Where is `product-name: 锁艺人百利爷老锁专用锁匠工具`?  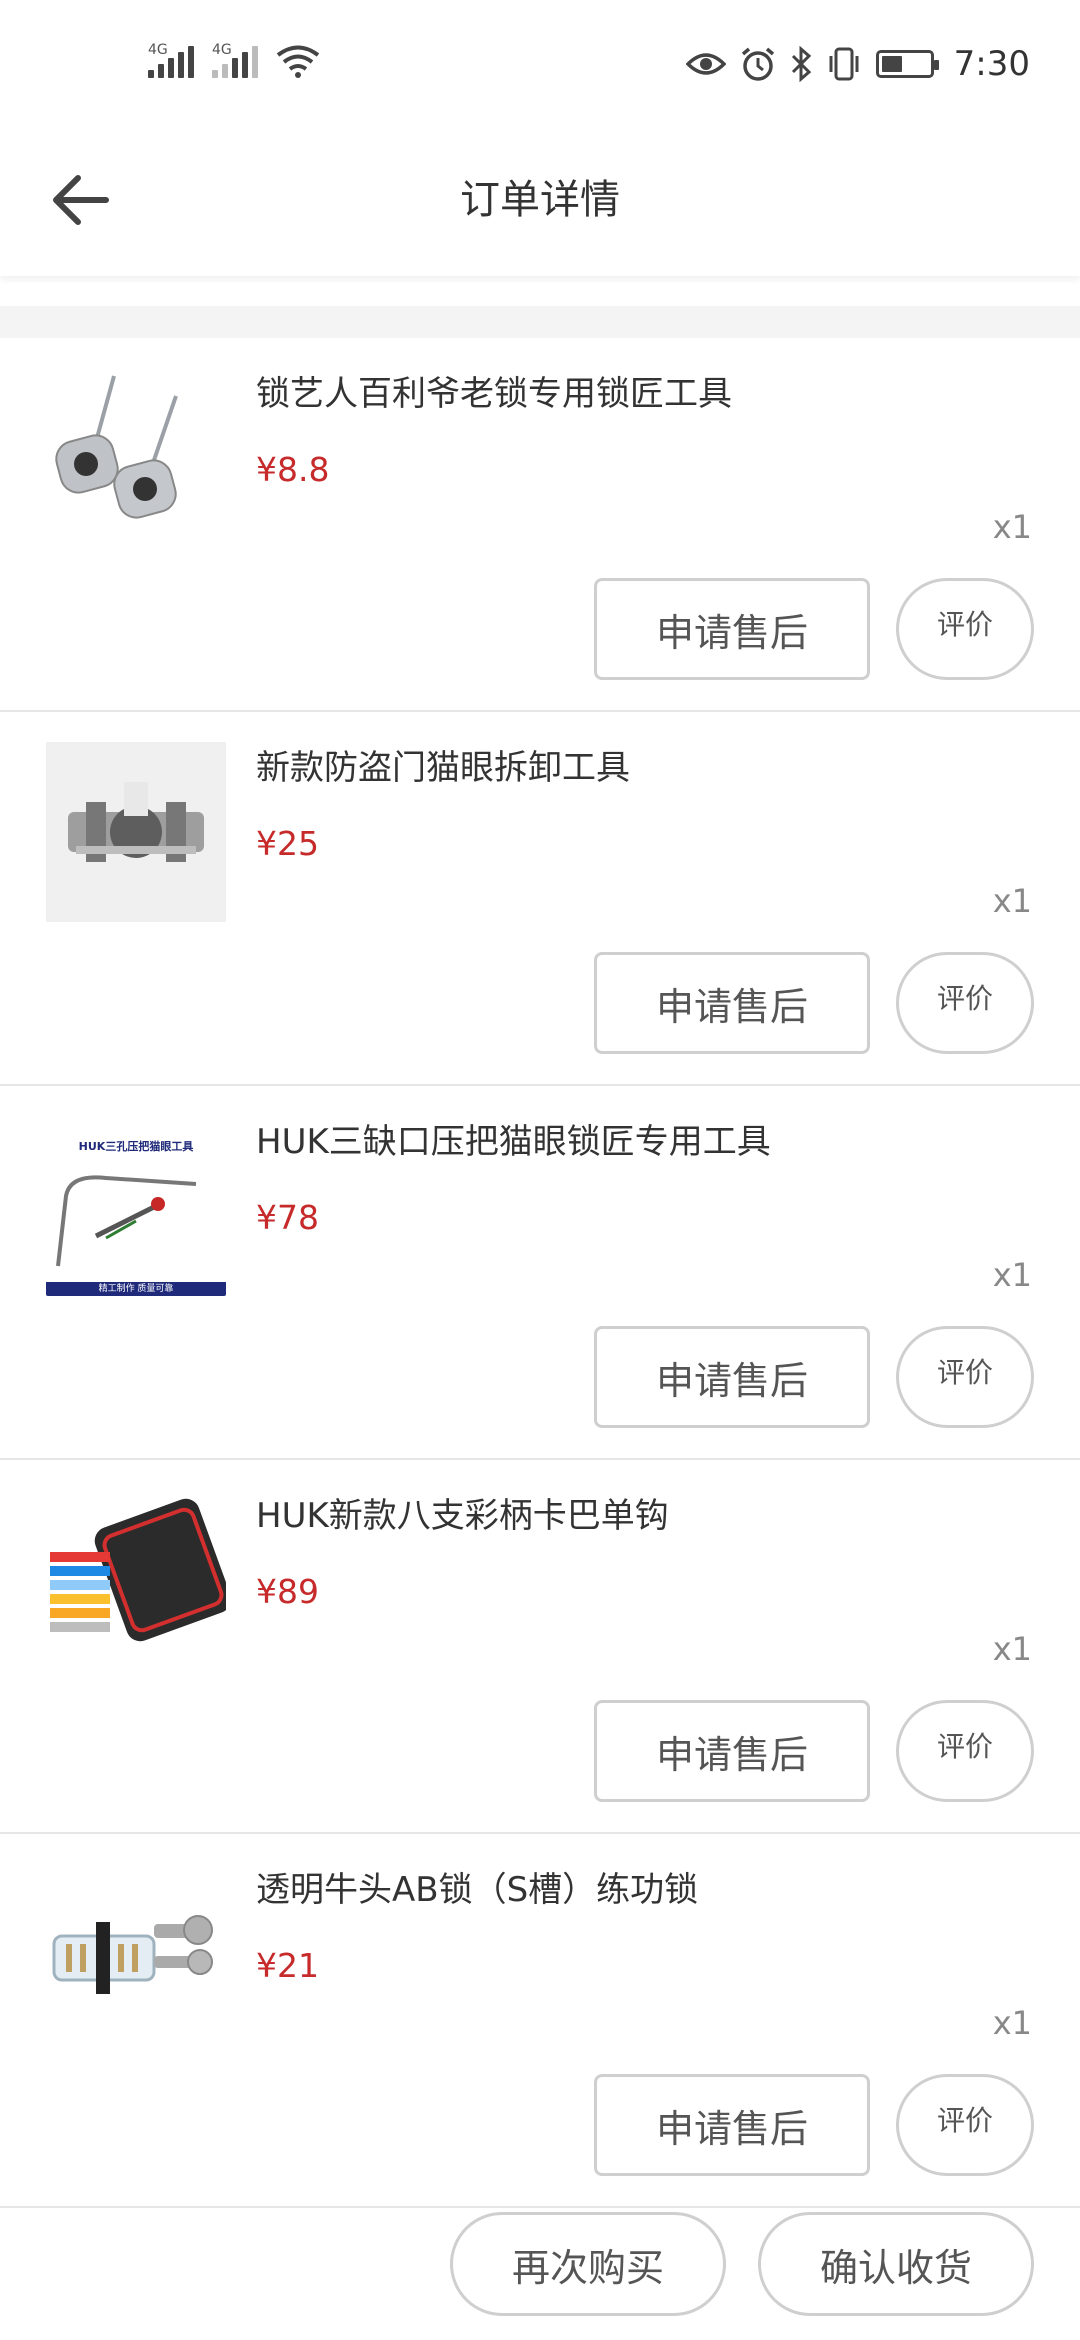
product-name: 锁艺人百利爷老锁专用锁匠工具 is located at coordinates (494, 394).